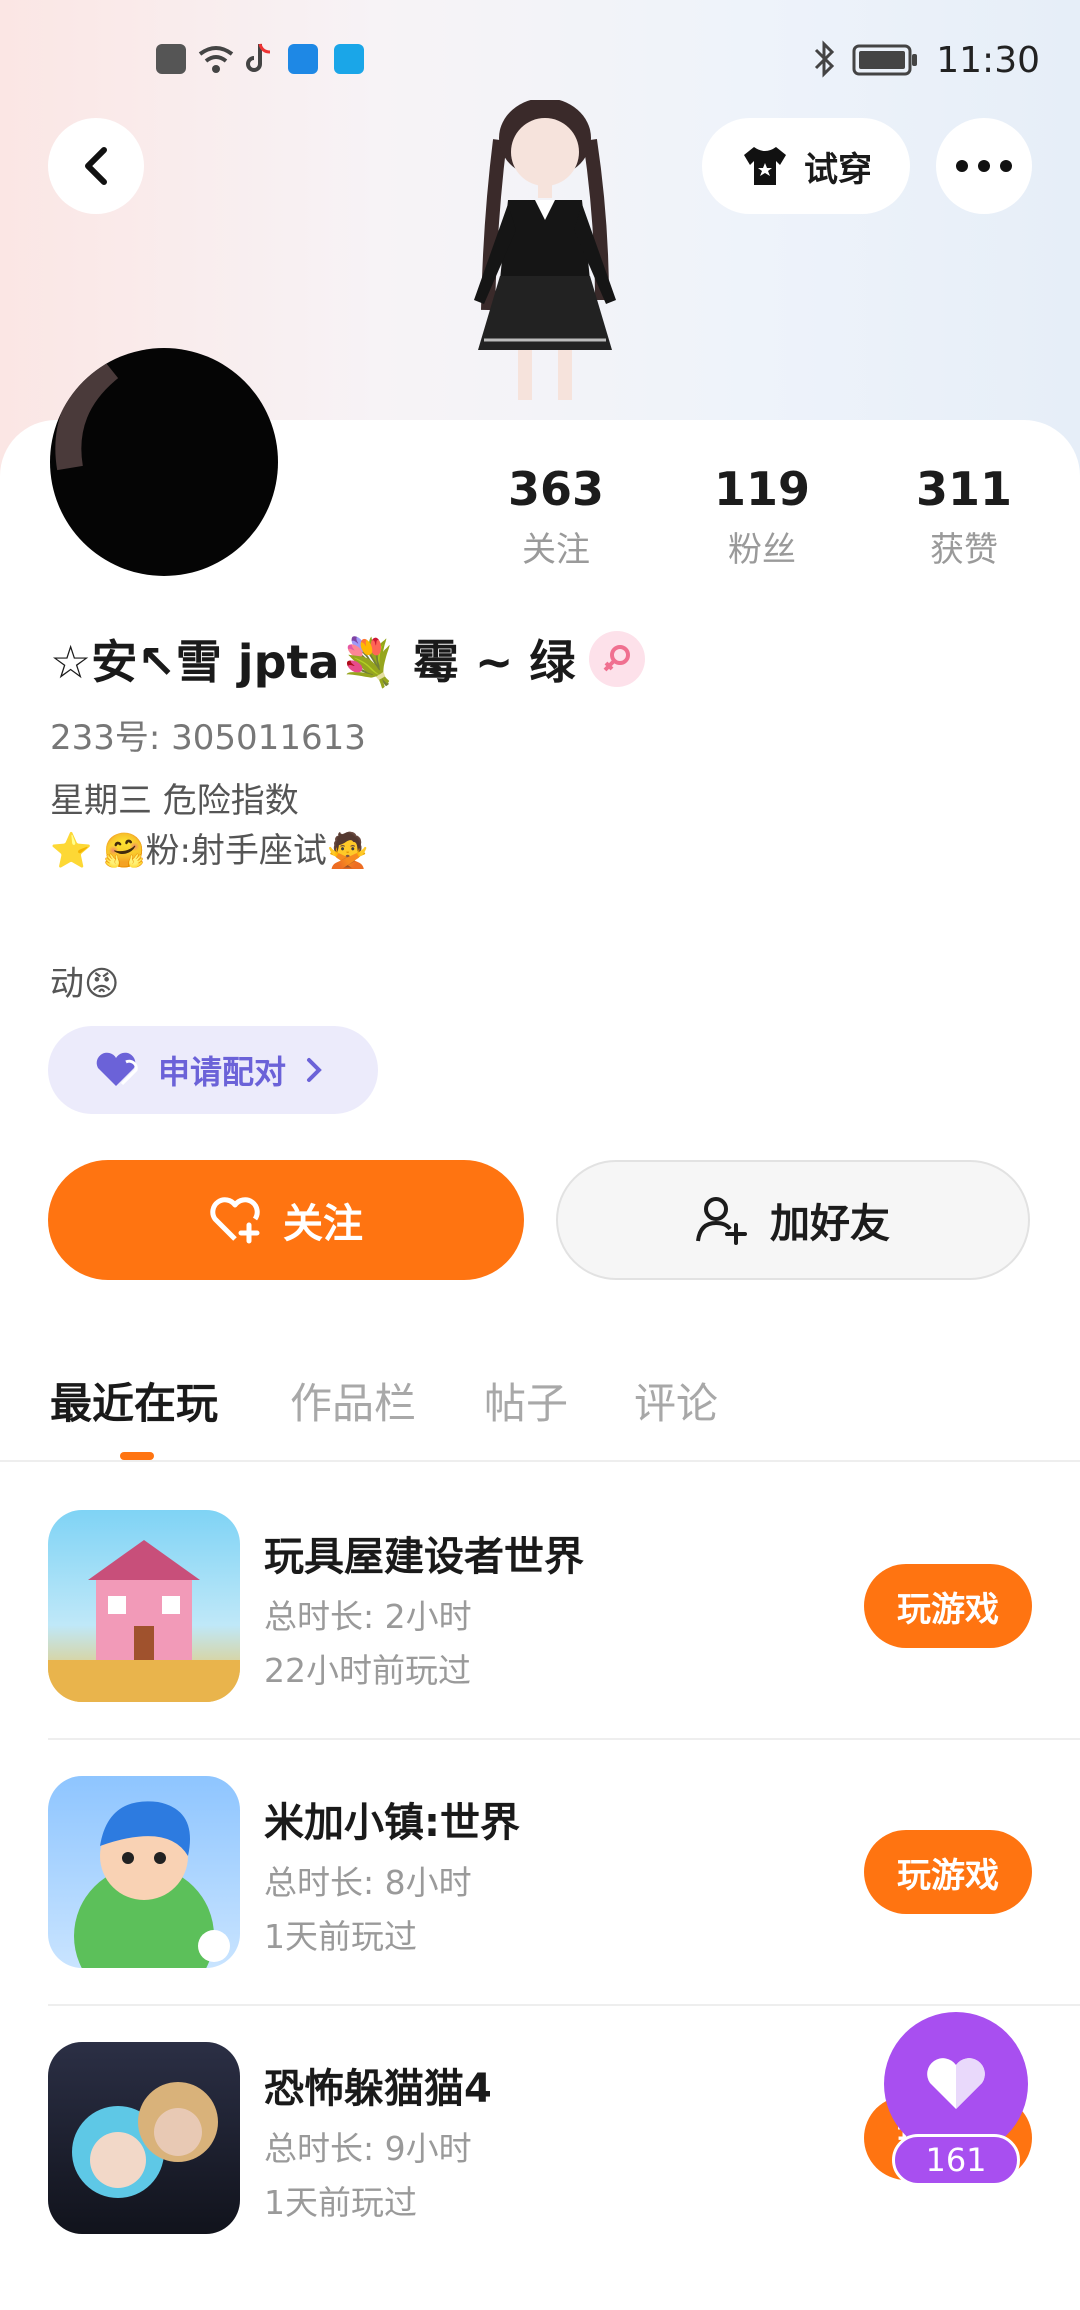  What do you see at coordinates (617, 659) in the screenshot?
I see `female-gender-icon` at bounding box center [617, 659].